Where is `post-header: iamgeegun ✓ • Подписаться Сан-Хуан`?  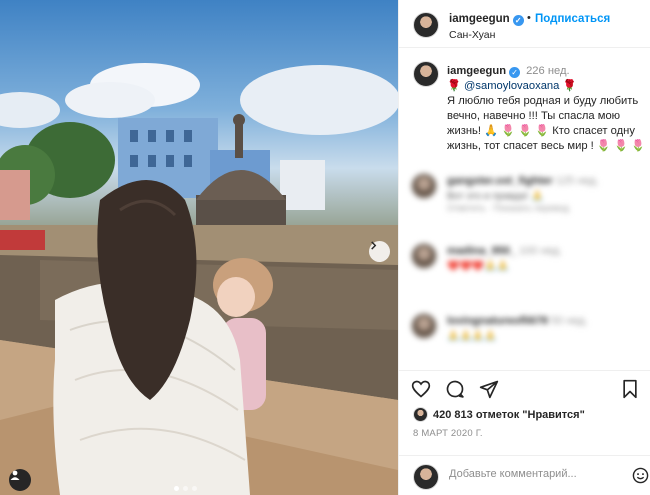 post-header: iamgeegun ✓ • Подписаться Сан-Хуан is located at coordinates (524, 24).